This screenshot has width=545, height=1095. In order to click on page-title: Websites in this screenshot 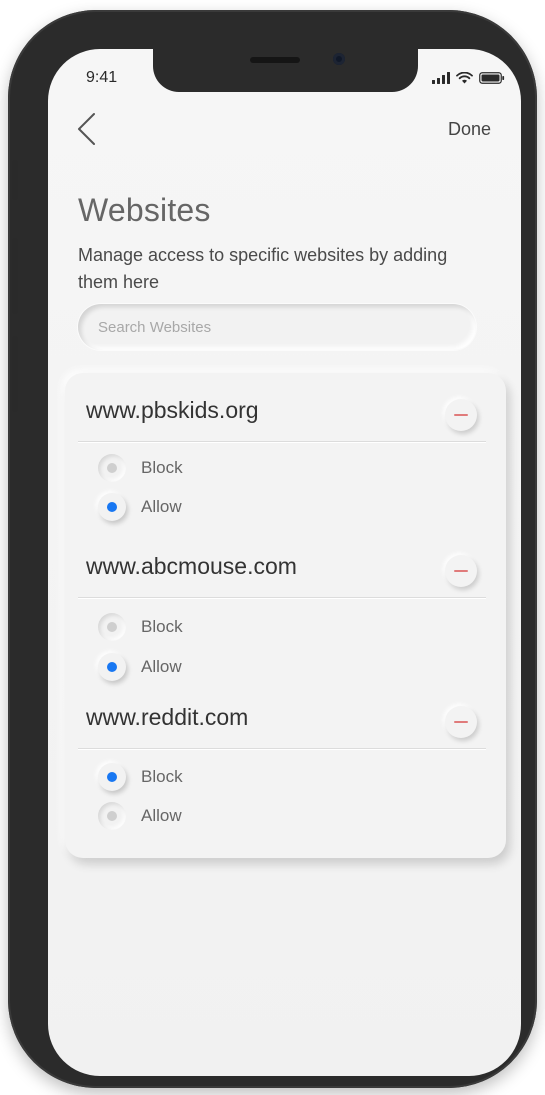, I will do `click(144, 210)`.